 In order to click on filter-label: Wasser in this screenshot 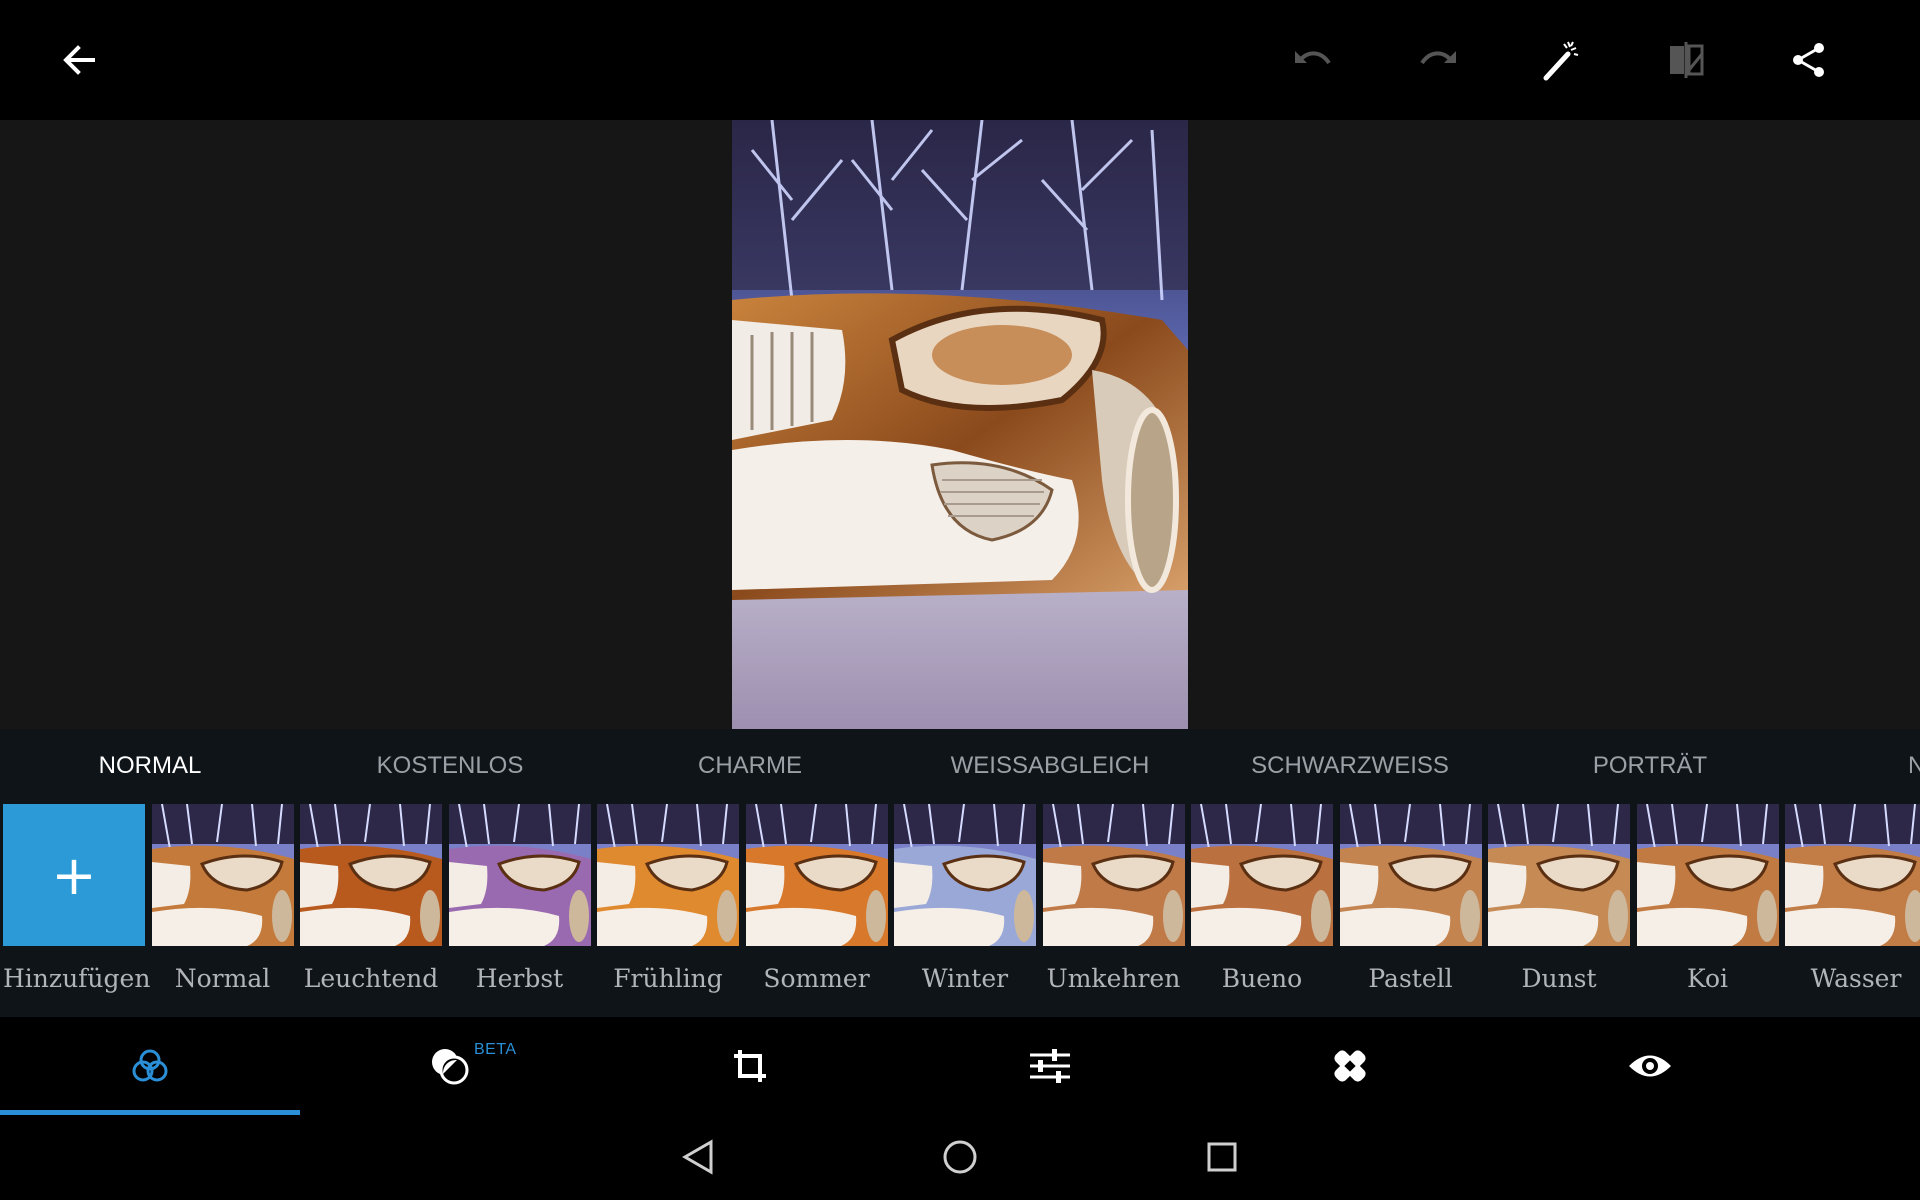, I will do `click(1856, 978)`.